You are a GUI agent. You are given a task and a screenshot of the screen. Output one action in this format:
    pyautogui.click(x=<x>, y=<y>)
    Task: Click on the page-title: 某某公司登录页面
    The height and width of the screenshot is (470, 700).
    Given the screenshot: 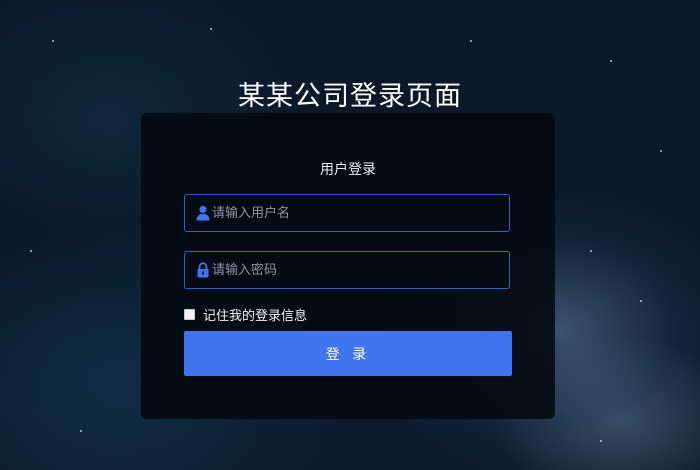 What is the action you would take?
    pyautogui.click(x=350, y=96)
    